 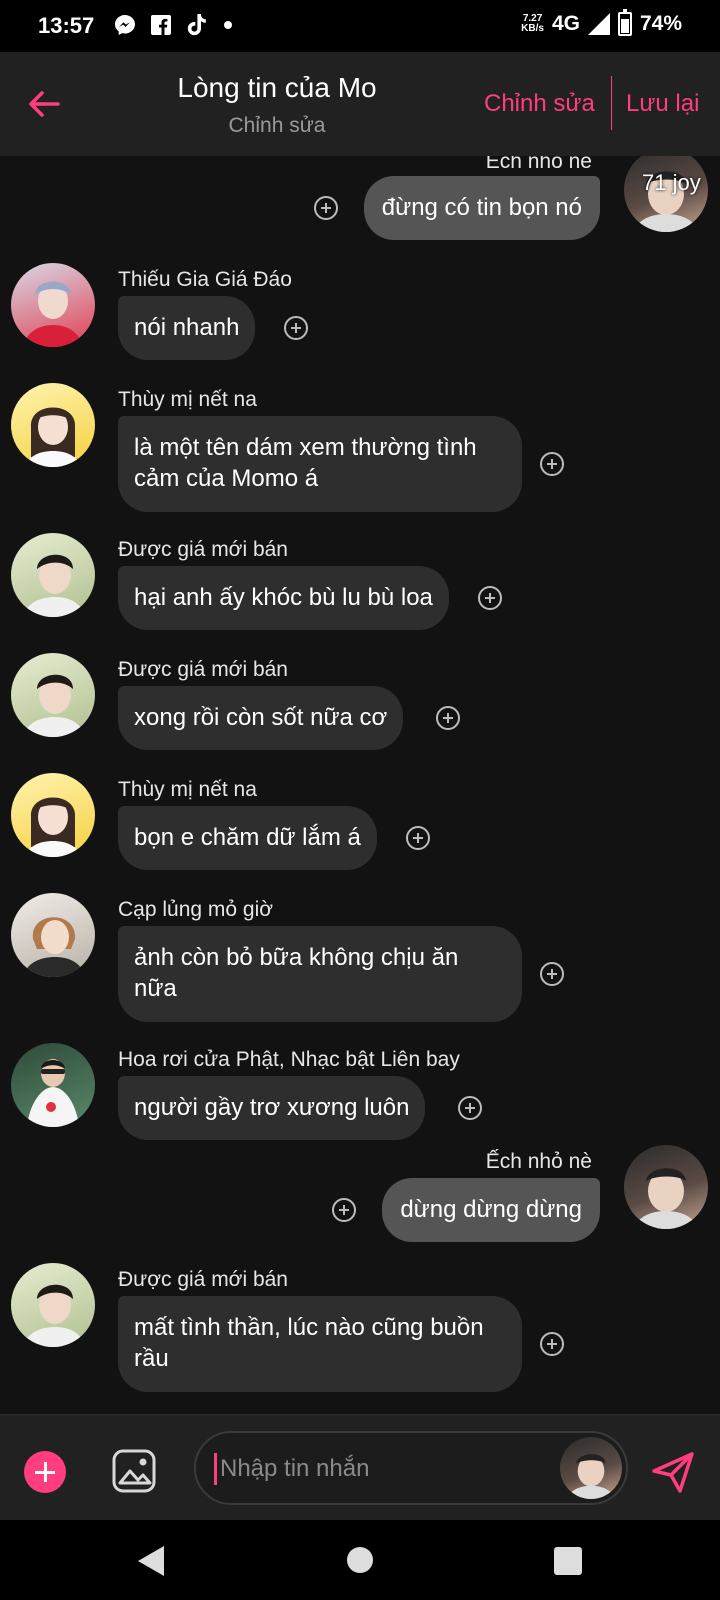 I want to click on message-bubble: người gầy trơ xương luôn, so click(x=272, y=1108).